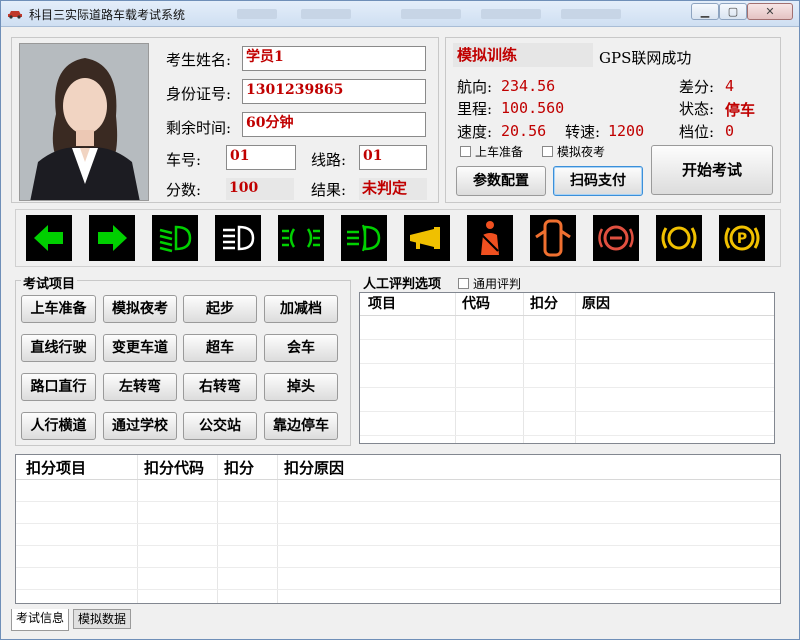 This screenshot has height=640, width=800. I want to click on pay-button: 扫码支付, so click(598, 181).